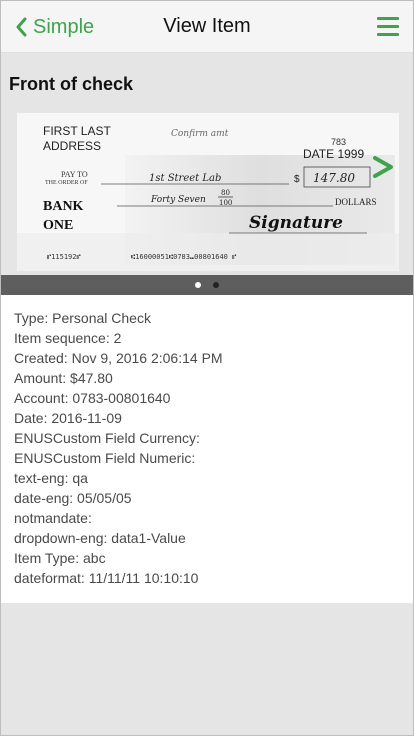 This screenshot has width=414, height=736. What do you see at coordinates (82, 318) in the screenshot?
I see `detail-type: Type: Personal Check` at bounding box center [82, 318].